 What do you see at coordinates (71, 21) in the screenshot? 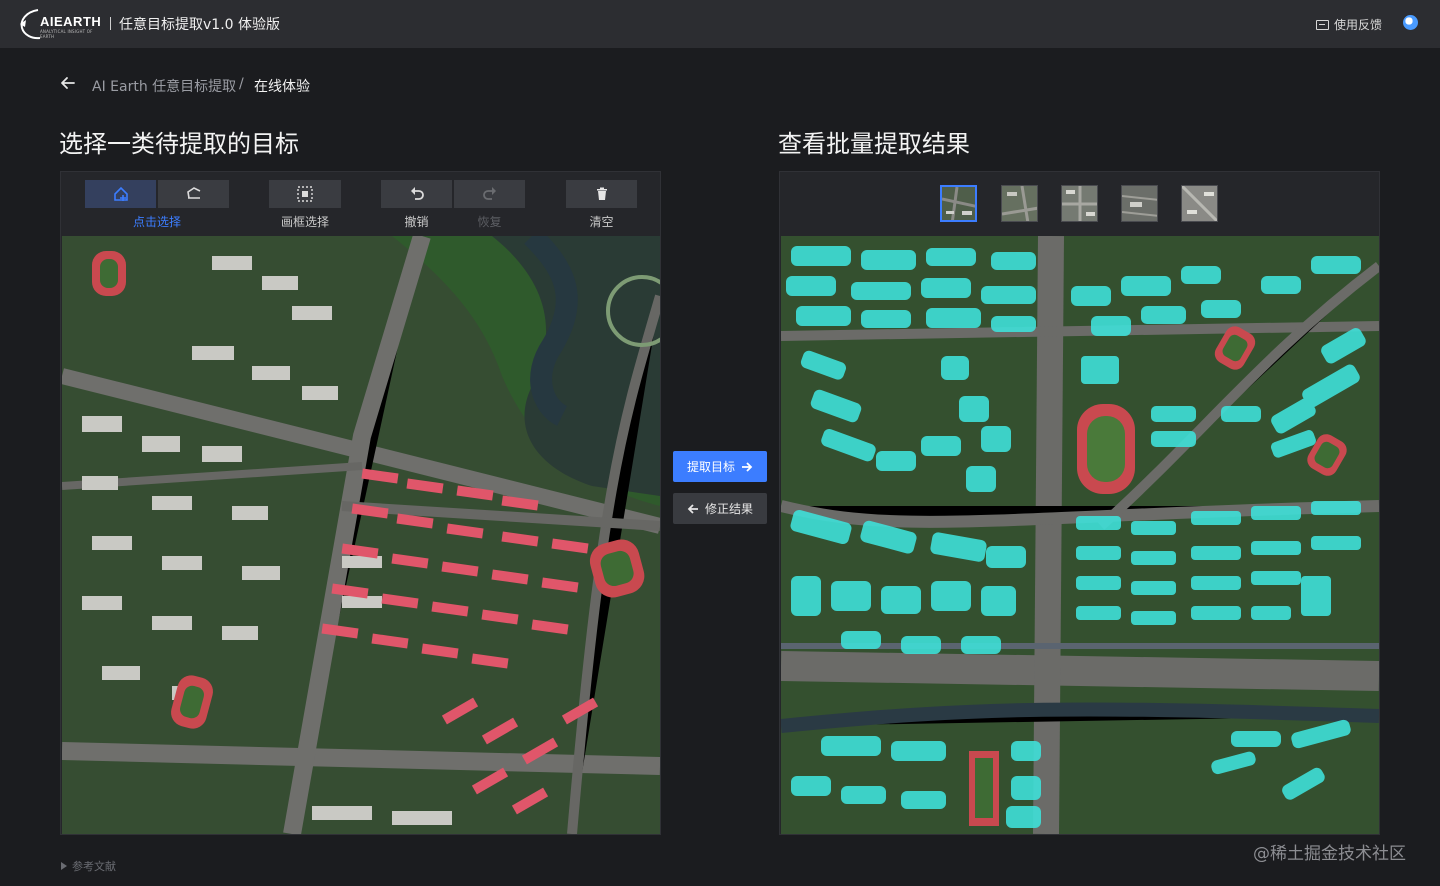
I see `logo-text: AIEARTH` at bounding box center [71, 21].